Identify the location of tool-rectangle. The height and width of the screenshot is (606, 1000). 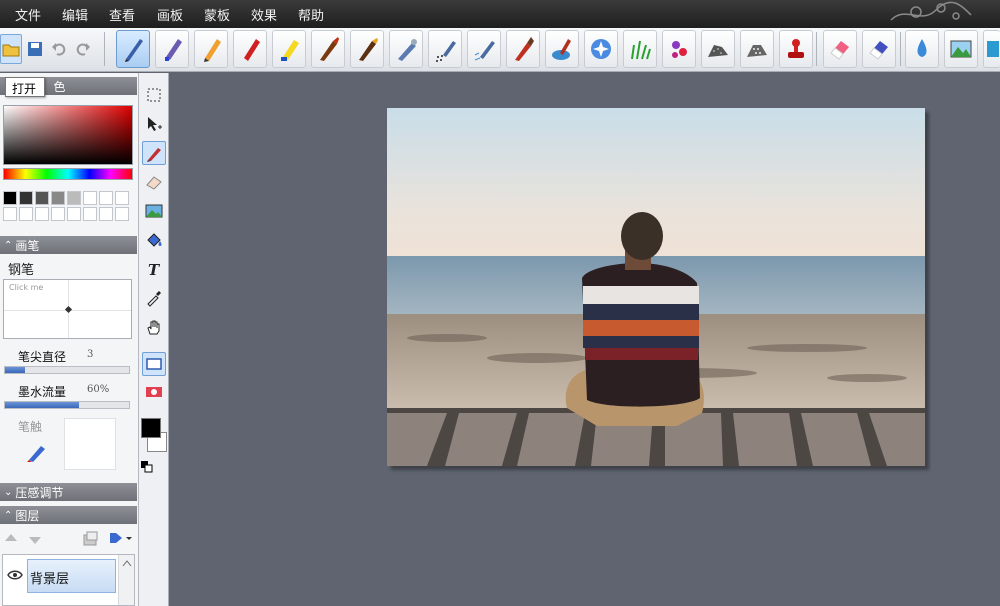
(154, 364).